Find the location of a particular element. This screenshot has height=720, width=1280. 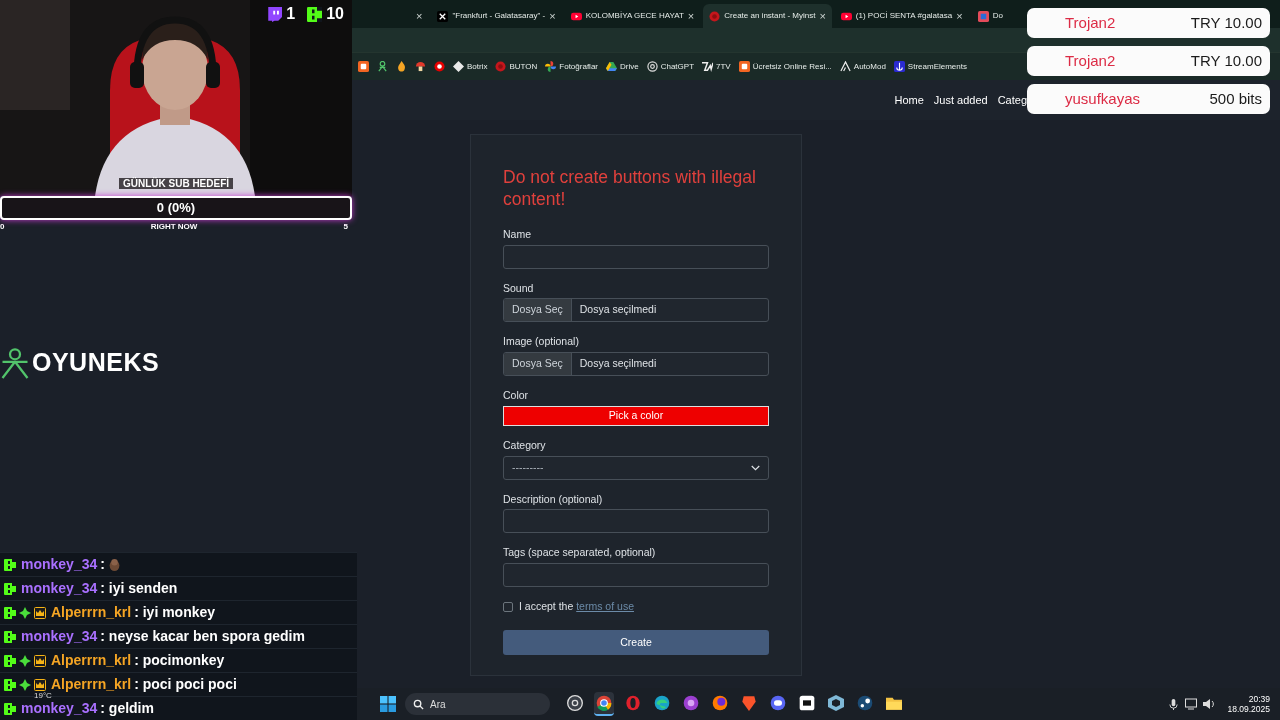

warning-heading: Do not create buttons with illegal content! is located at coordinates (630, 189).